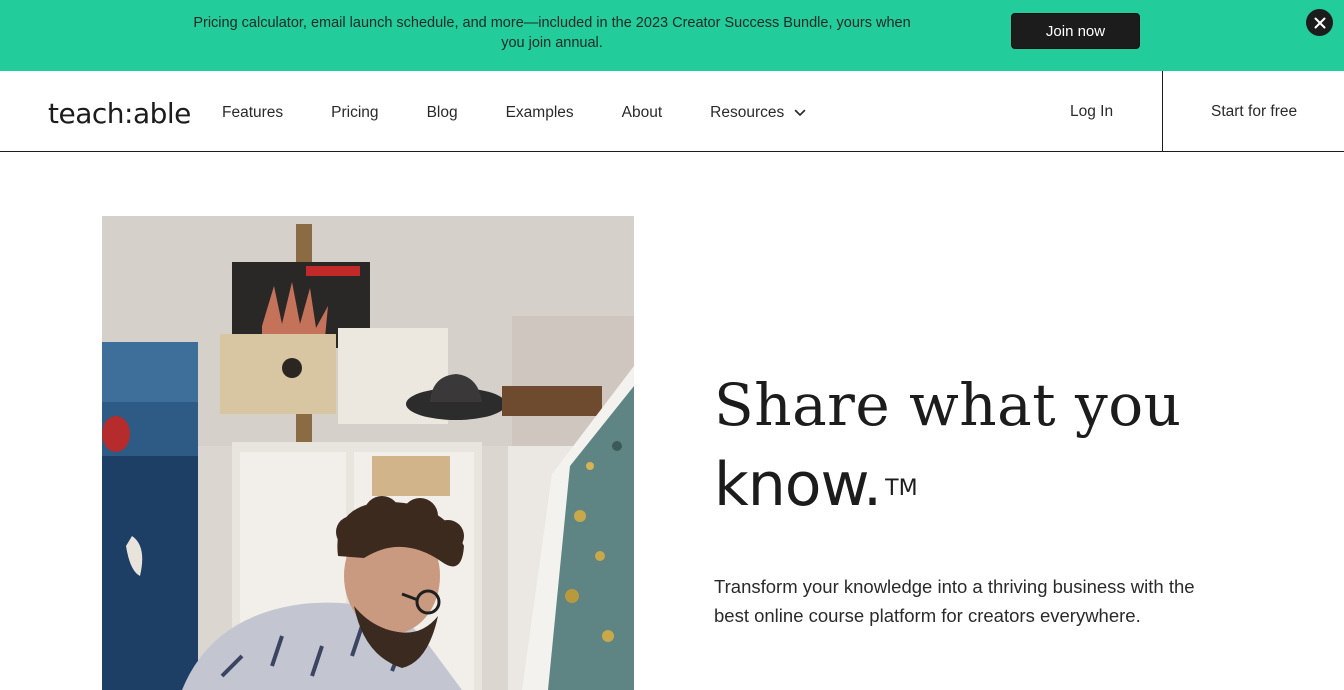  I want to click on nav-link-resources-label: Resources, so click(747, 112).